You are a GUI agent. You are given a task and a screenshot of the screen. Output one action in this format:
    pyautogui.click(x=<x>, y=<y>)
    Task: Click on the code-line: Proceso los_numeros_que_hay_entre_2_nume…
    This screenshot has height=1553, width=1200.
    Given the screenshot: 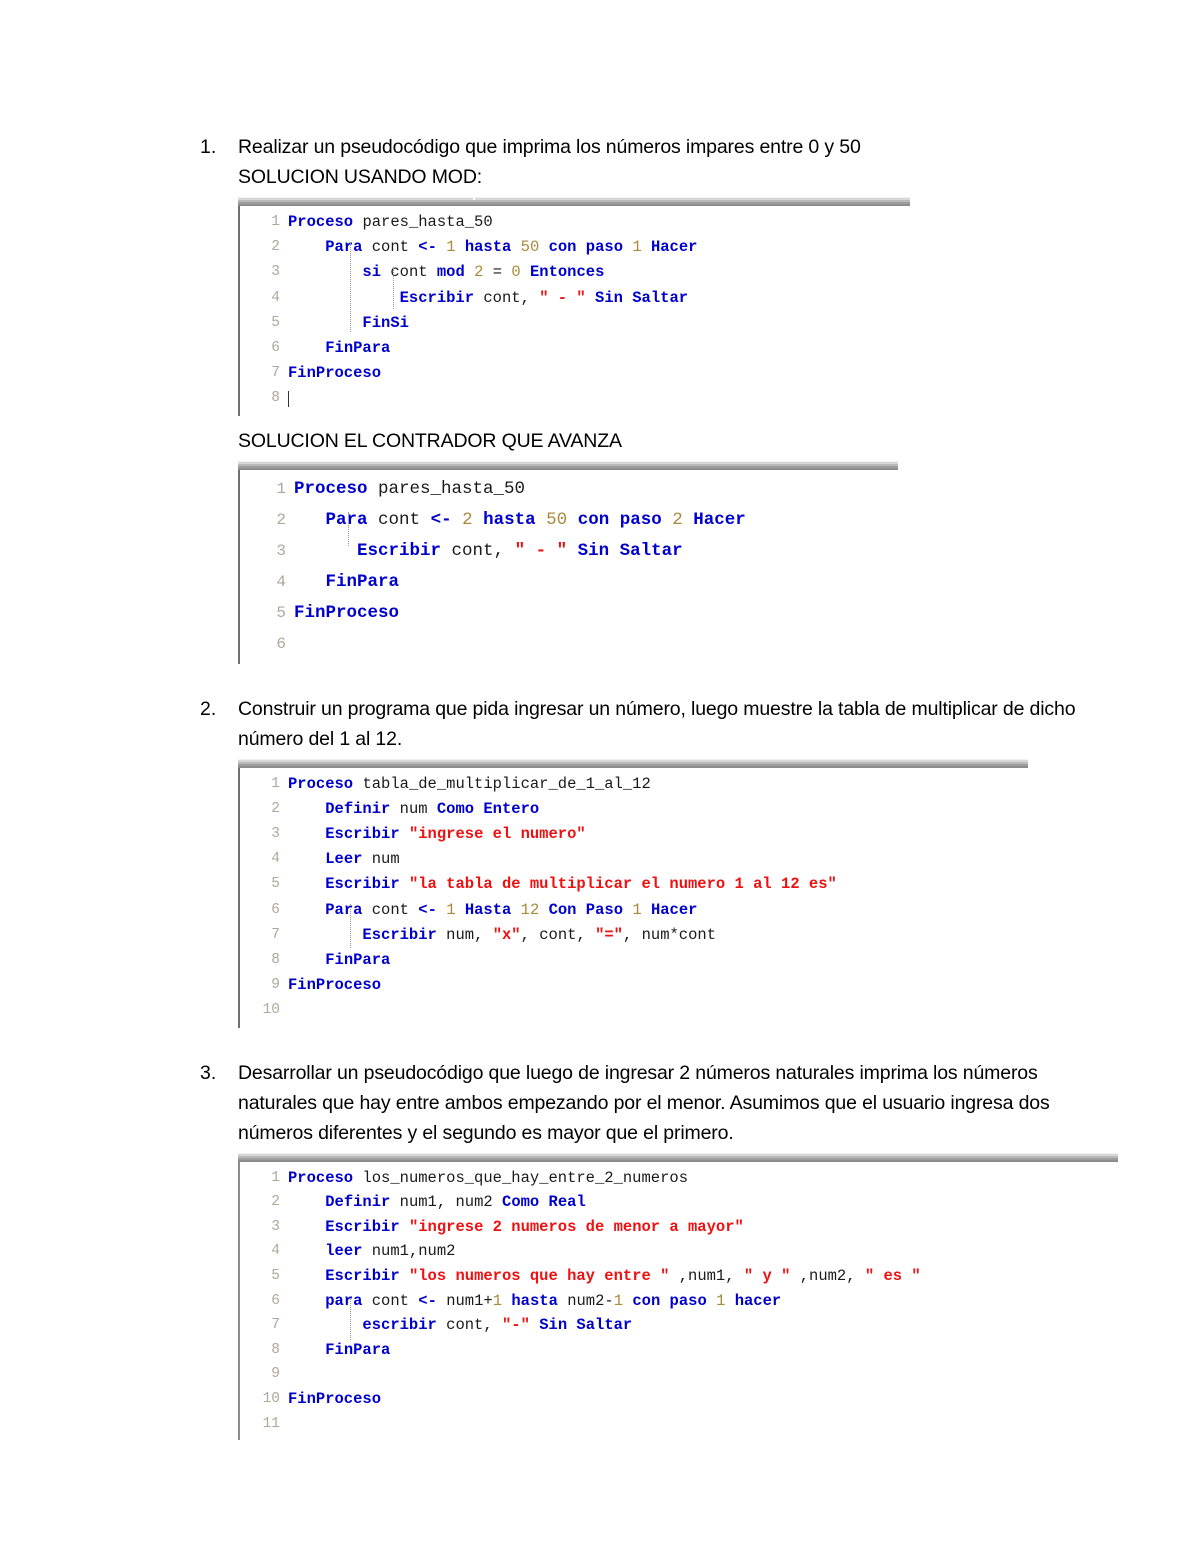 What is the action you would take?
    pyautogui.click(x=703, y=1178)
    